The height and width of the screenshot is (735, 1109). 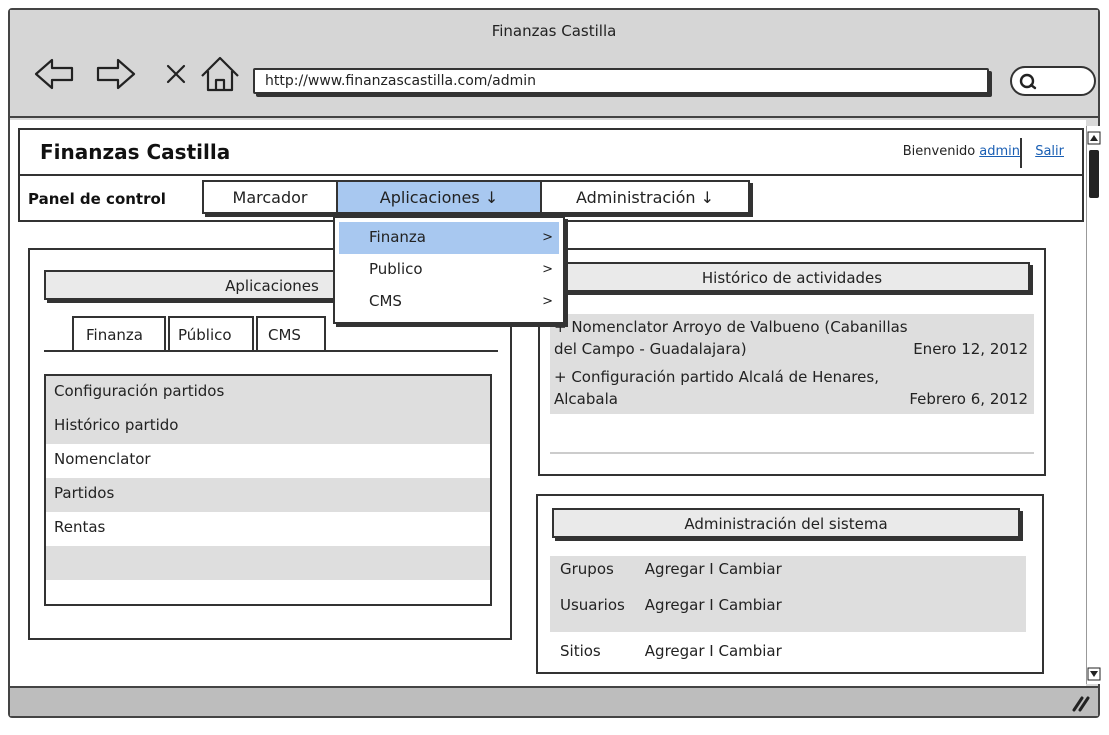 What do you see at coordinates (788, 609) in the screenshot?
I see `admin-row-usuarios: Usuarios Agregar I Cambiar` at bounding box center [788, 609].